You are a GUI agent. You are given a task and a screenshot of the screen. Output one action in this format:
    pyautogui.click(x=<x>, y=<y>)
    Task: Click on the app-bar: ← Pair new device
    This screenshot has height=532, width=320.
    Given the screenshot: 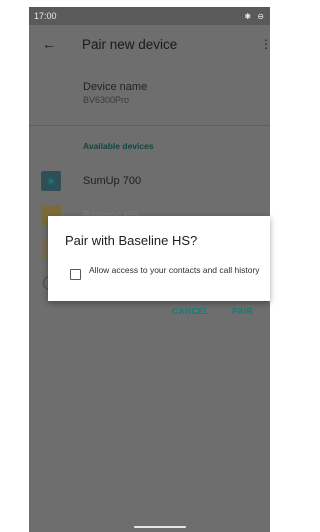 What is the action you would take?
    pyautogui.click(x=149, y=44)
    